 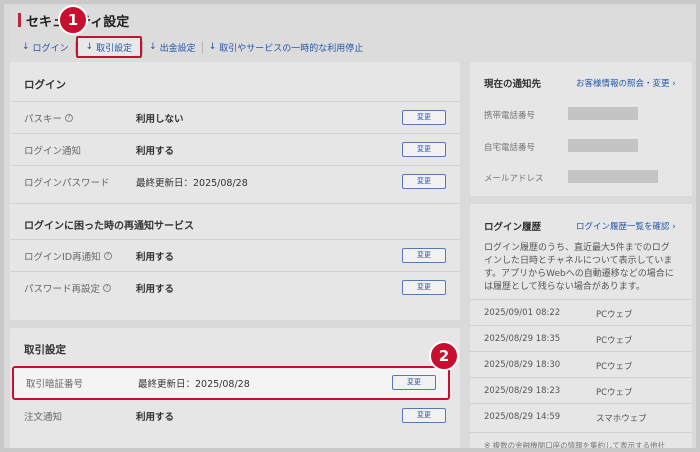 I want to click on history-date: 2025/08/29 14:59, so click(x=522, y=417).